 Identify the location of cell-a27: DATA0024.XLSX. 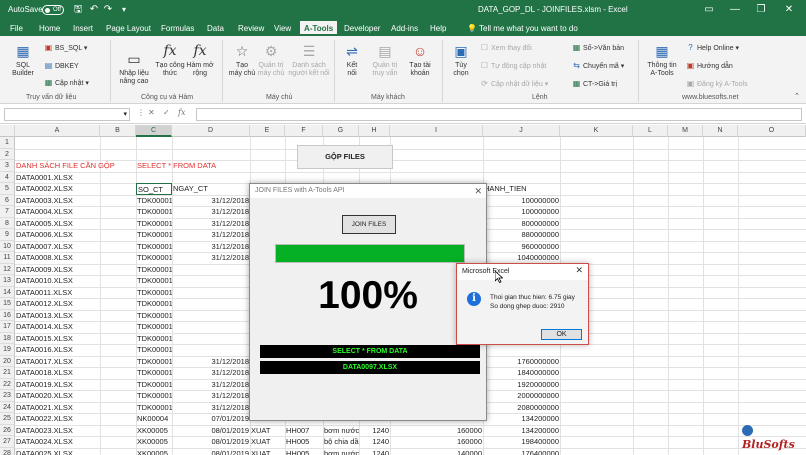
(57, 442).